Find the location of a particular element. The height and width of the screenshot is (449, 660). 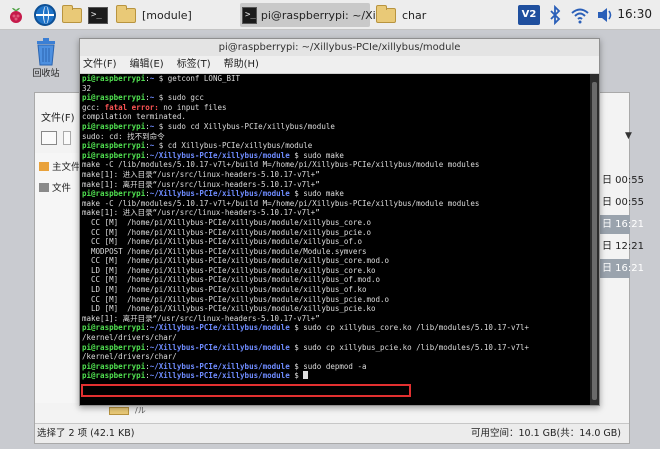

volume-tray-button is located at coordinates (606, 15).